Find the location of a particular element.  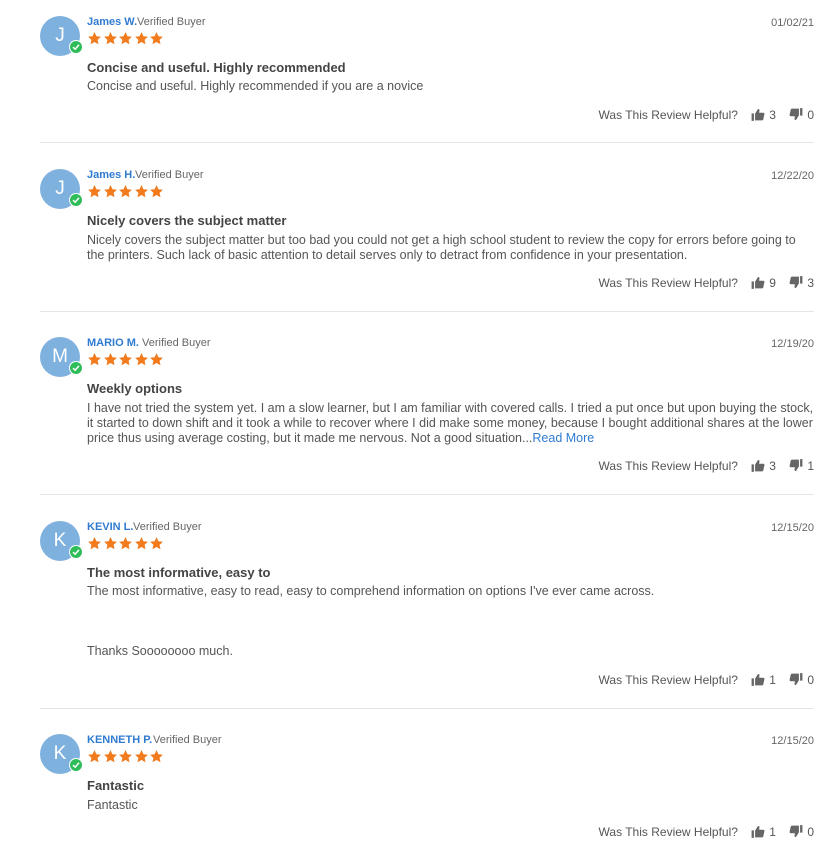

upvote-count: 9 is located at coordinates (772, 283).